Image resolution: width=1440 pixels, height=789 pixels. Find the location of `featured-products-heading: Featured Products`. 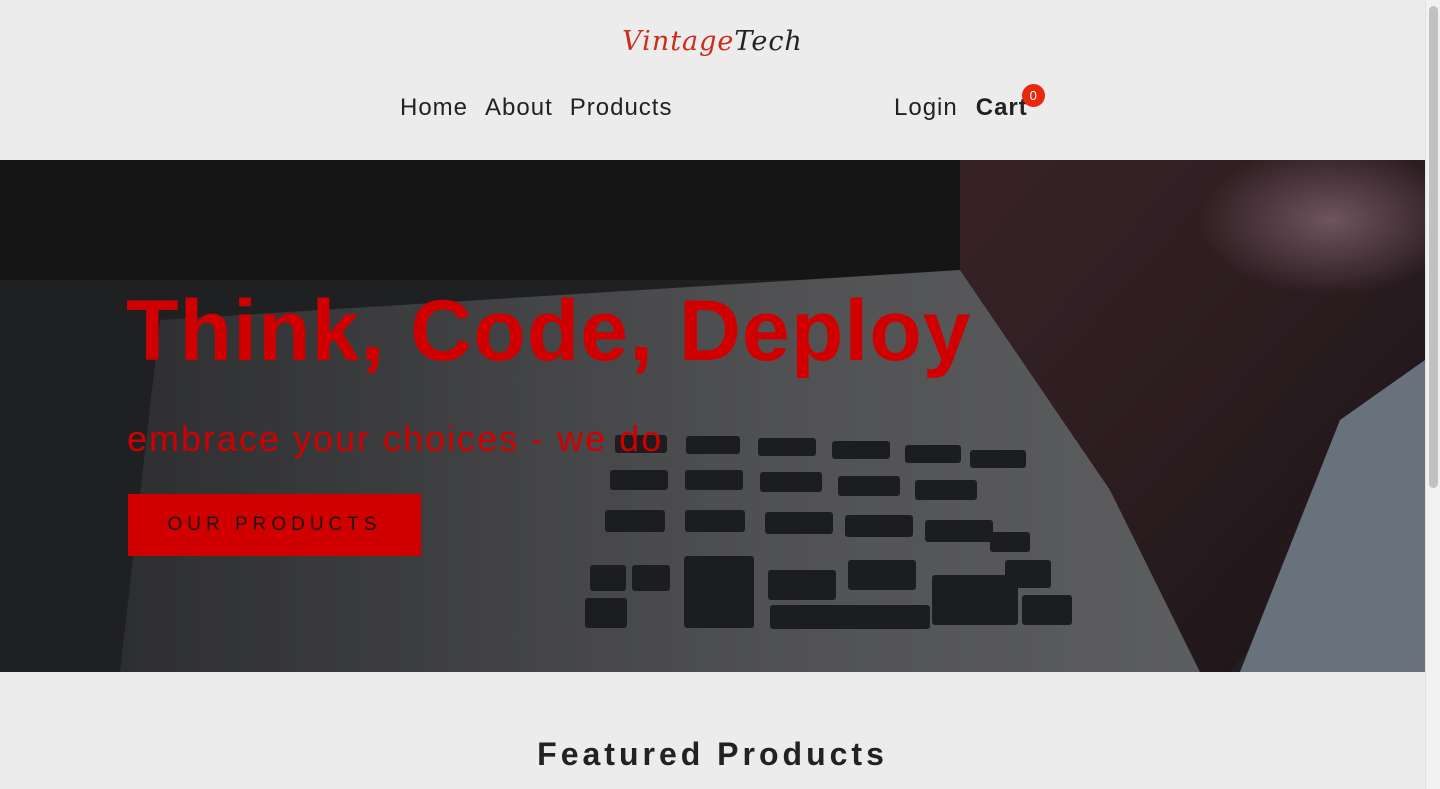

featured-products-heading: Featured Products is located at coordinates (712, 754).